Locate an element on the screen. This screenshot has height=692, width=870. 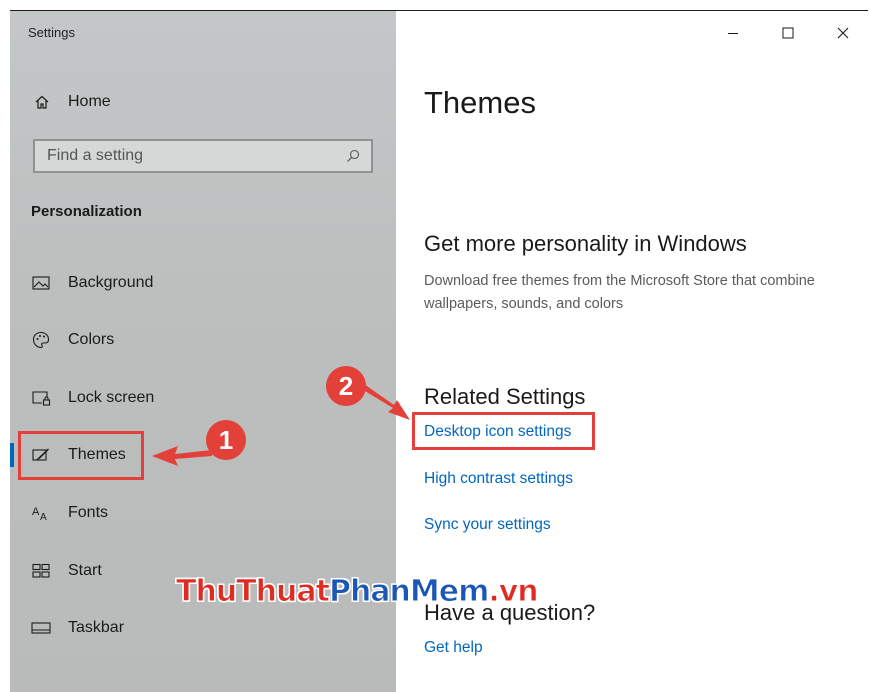
fonts-icon: AA is located at coordinates (41, 513).